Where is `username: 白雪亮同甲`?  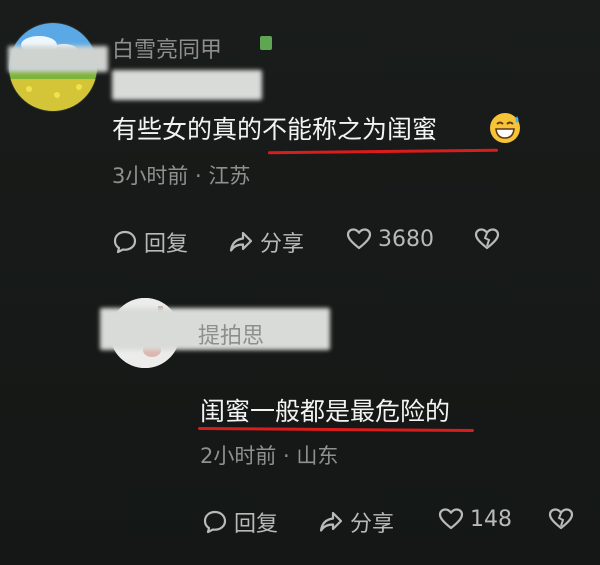
username: 白雪亮同甲 is located at coordinates (187, 65).